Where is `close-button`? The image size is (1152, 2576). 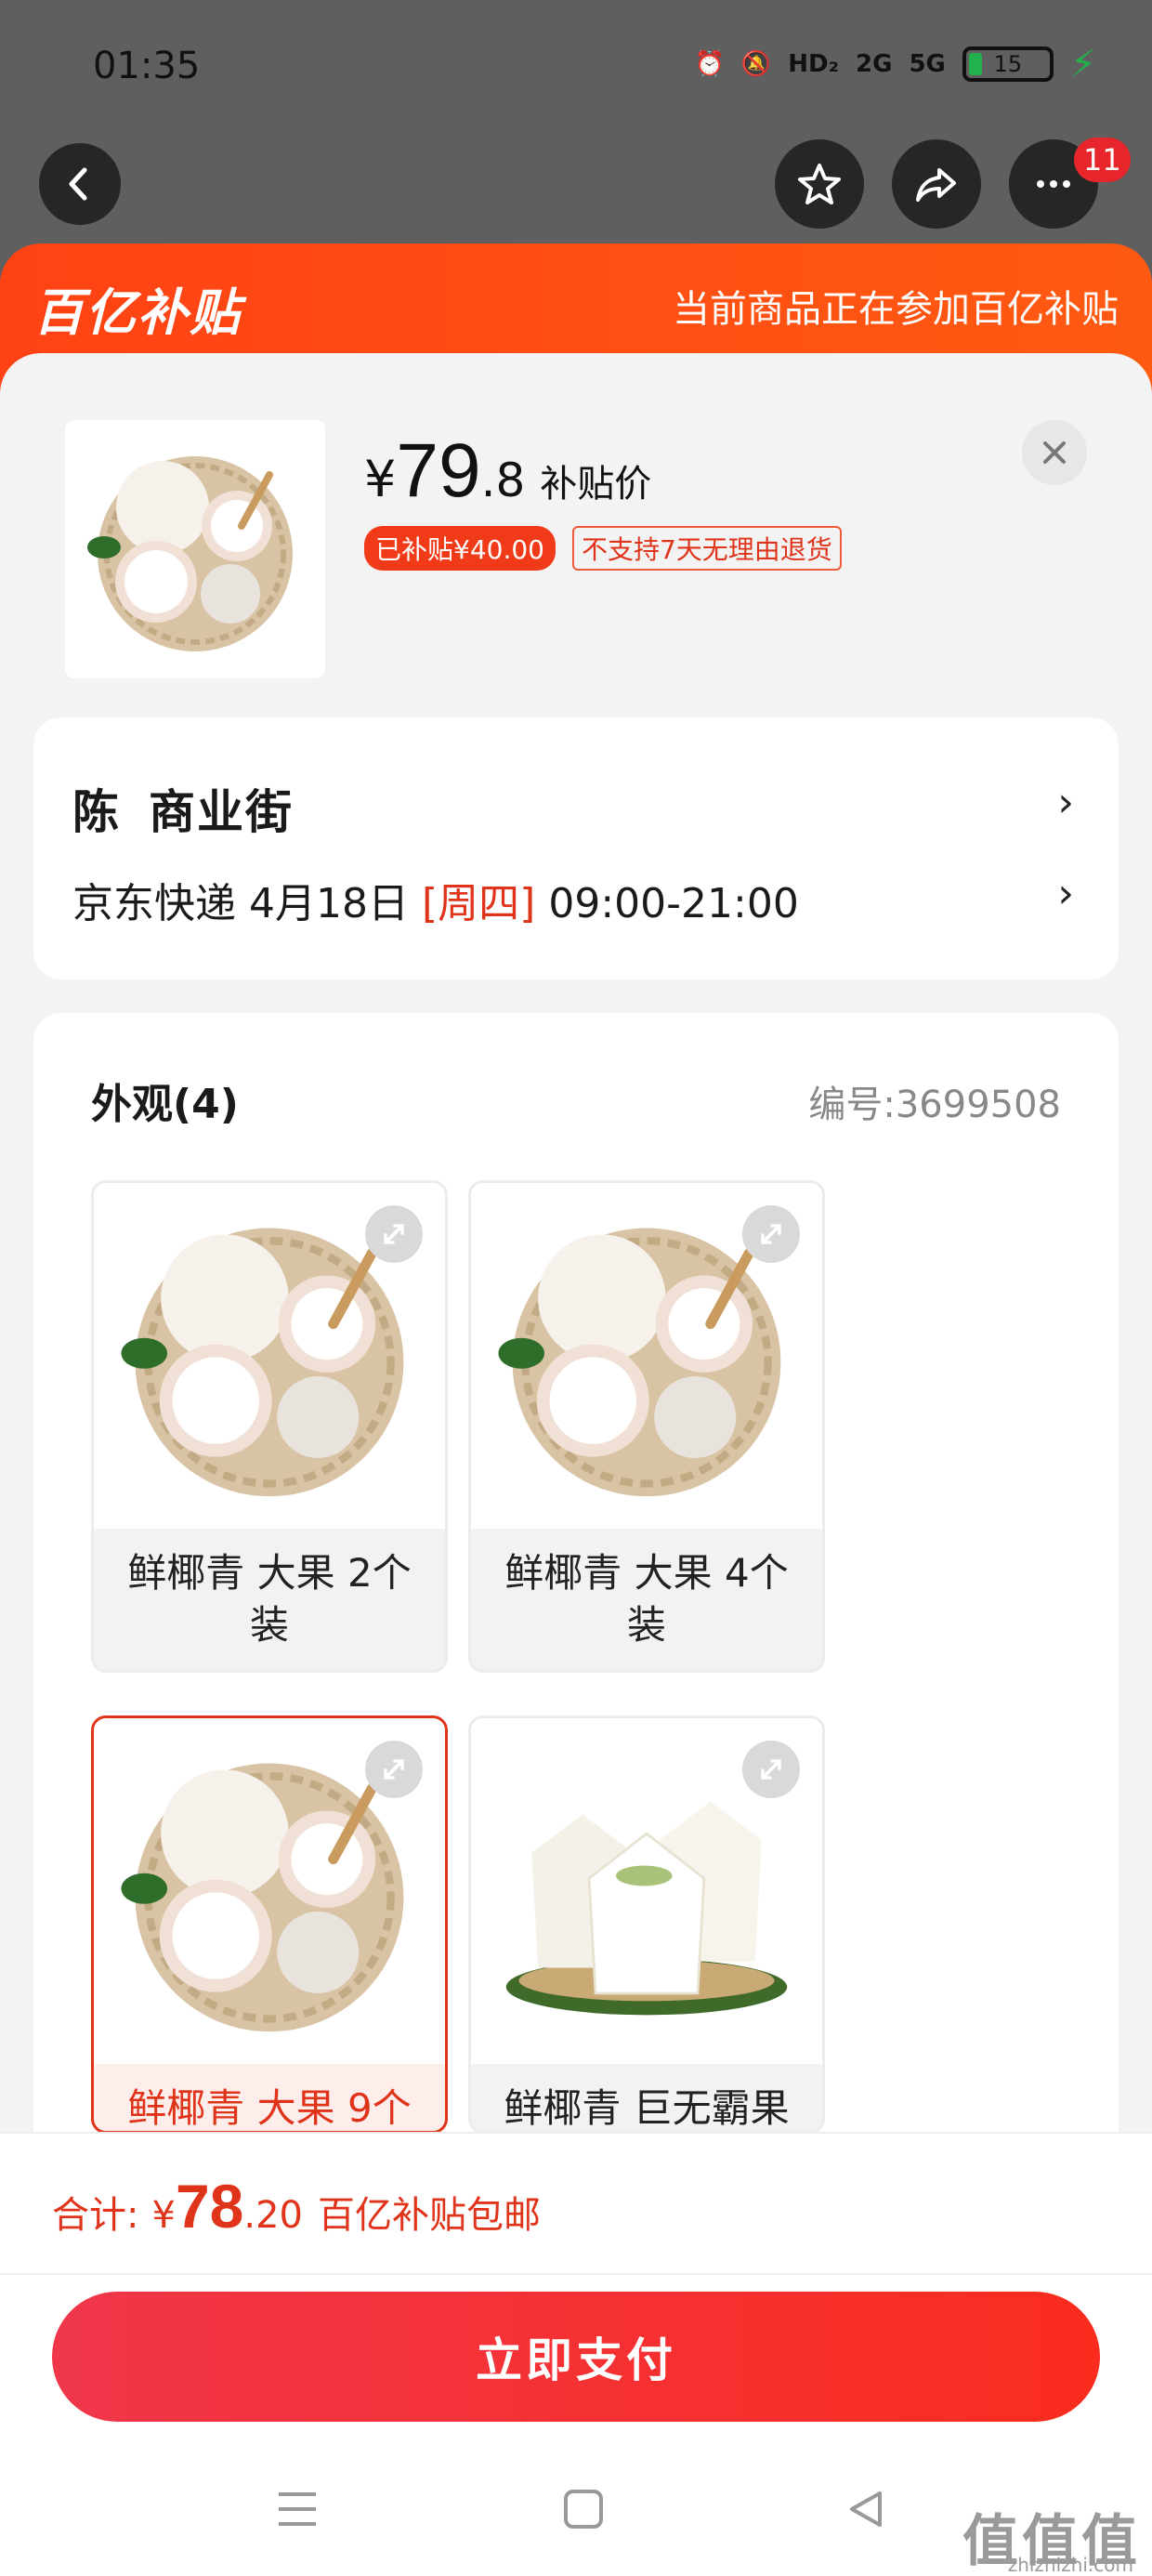 close-button is located at coordinates (1054, 452).